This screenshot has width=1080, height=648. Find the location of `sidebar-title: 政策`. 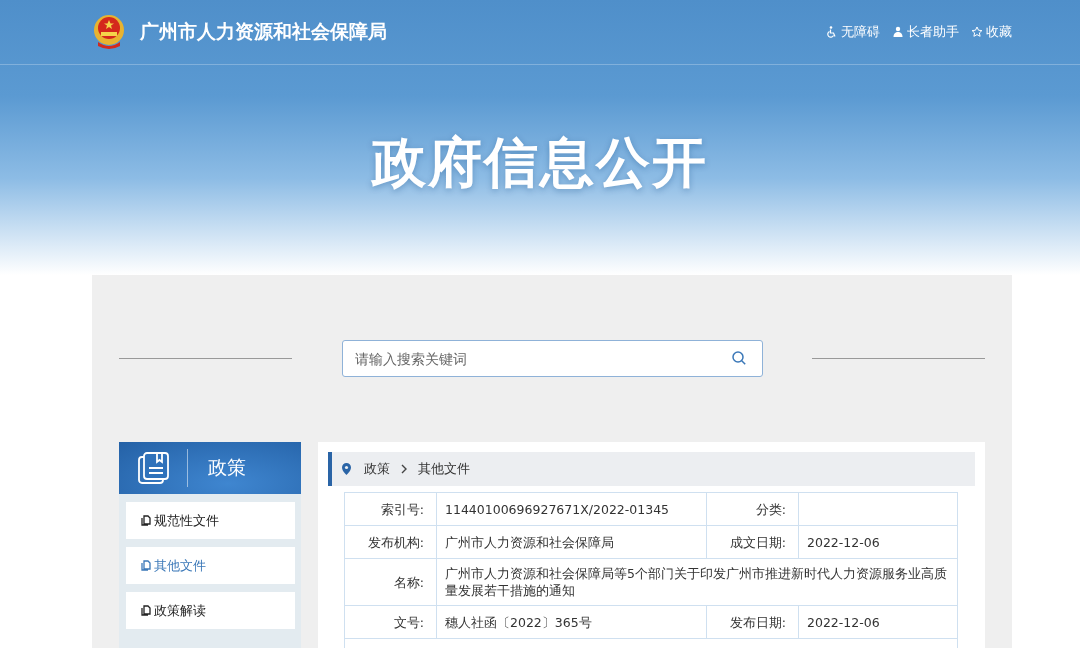

sidebar-title: 政策 is located at coordinates (227, 467).